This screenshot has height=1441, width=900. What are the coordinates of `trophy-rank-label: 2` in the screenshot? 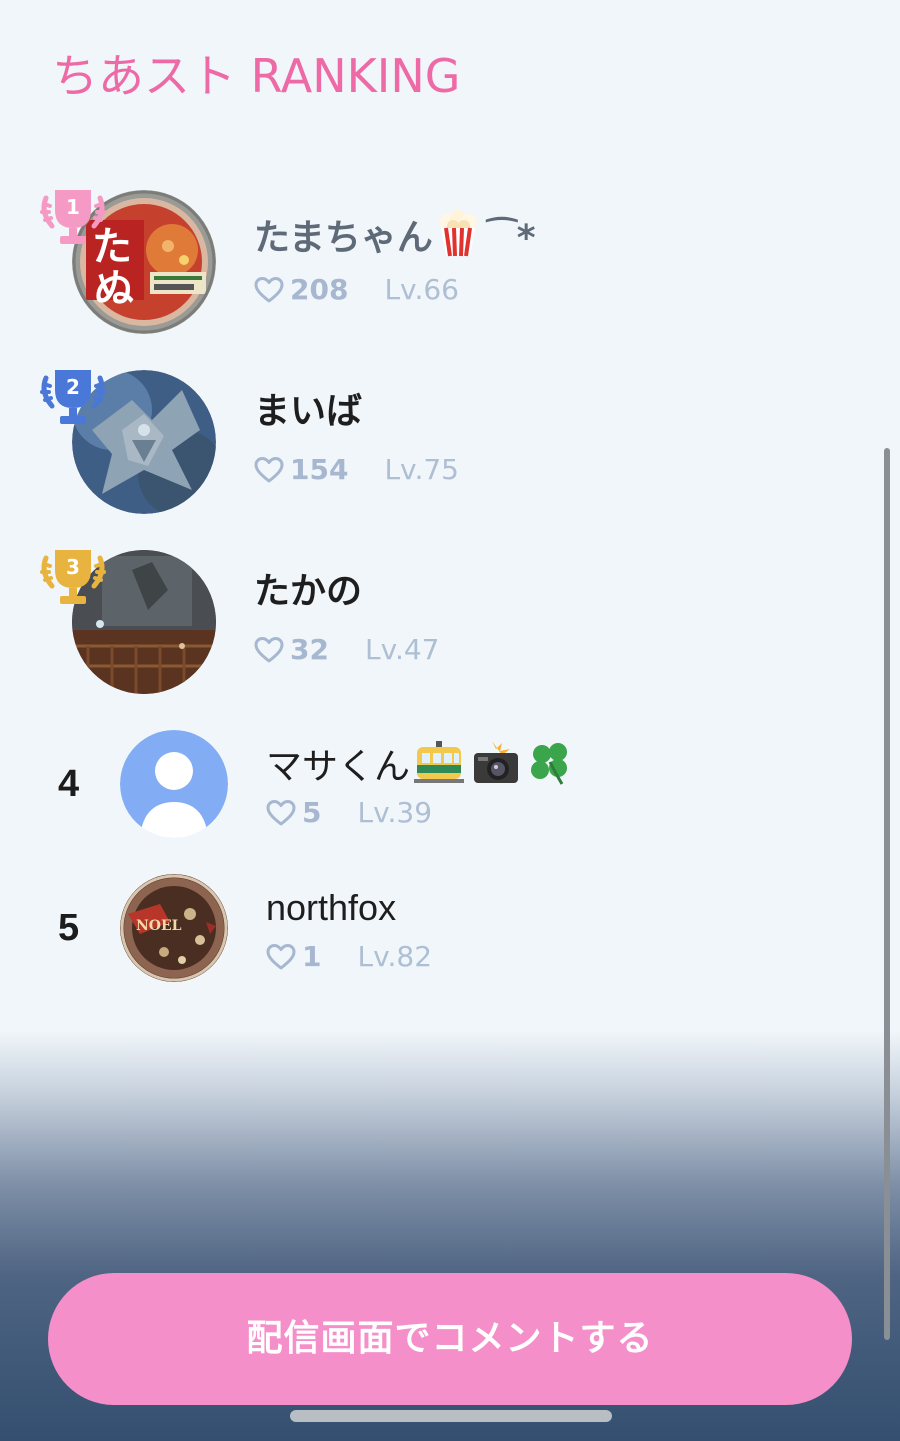 It's located at (73, 387).